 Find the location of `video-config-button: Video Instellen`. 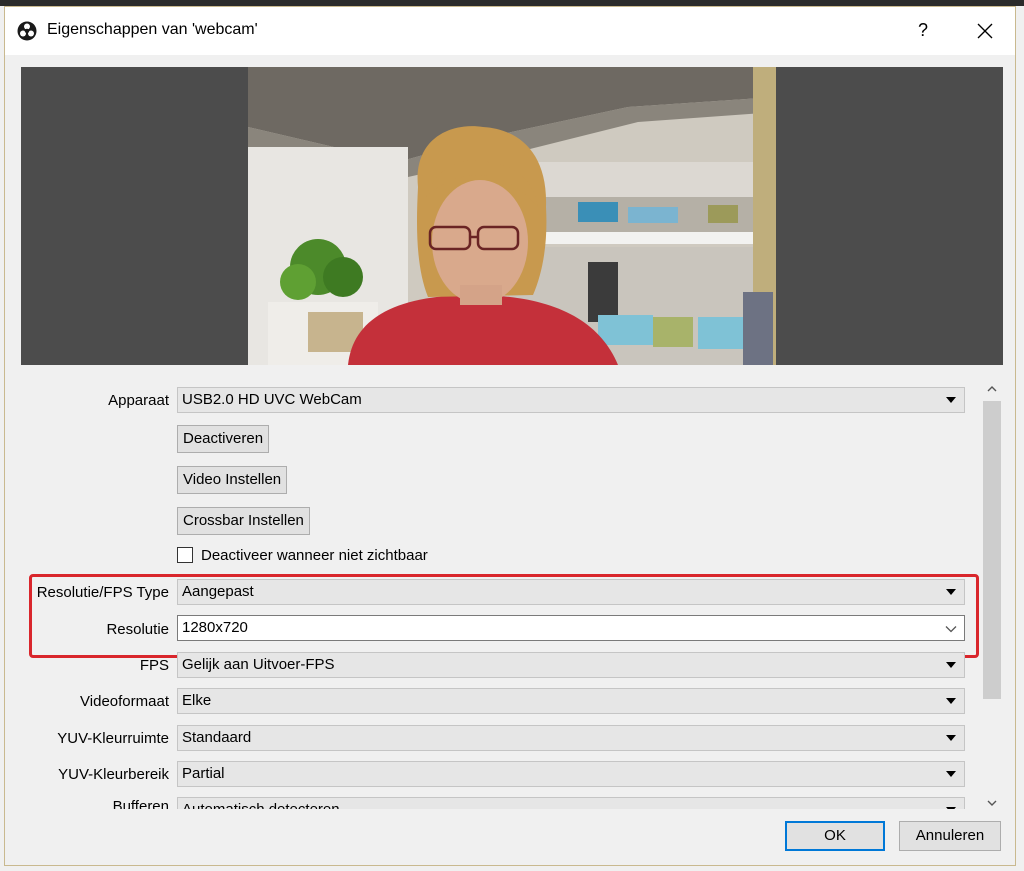

video-config-button: Video Instellen is located at coordinates (232, 480).